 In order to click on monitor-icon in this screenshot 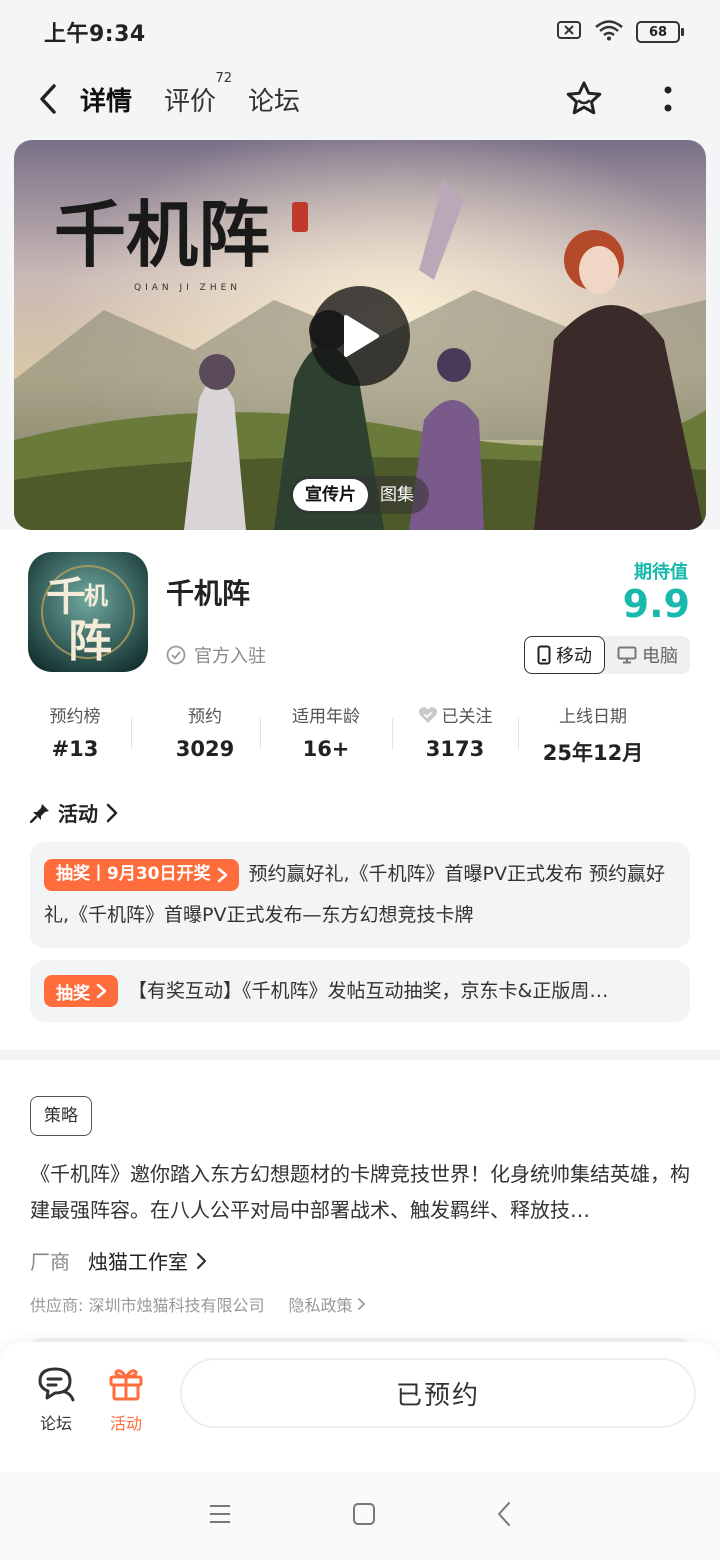, I will do `click(627, 655)`.